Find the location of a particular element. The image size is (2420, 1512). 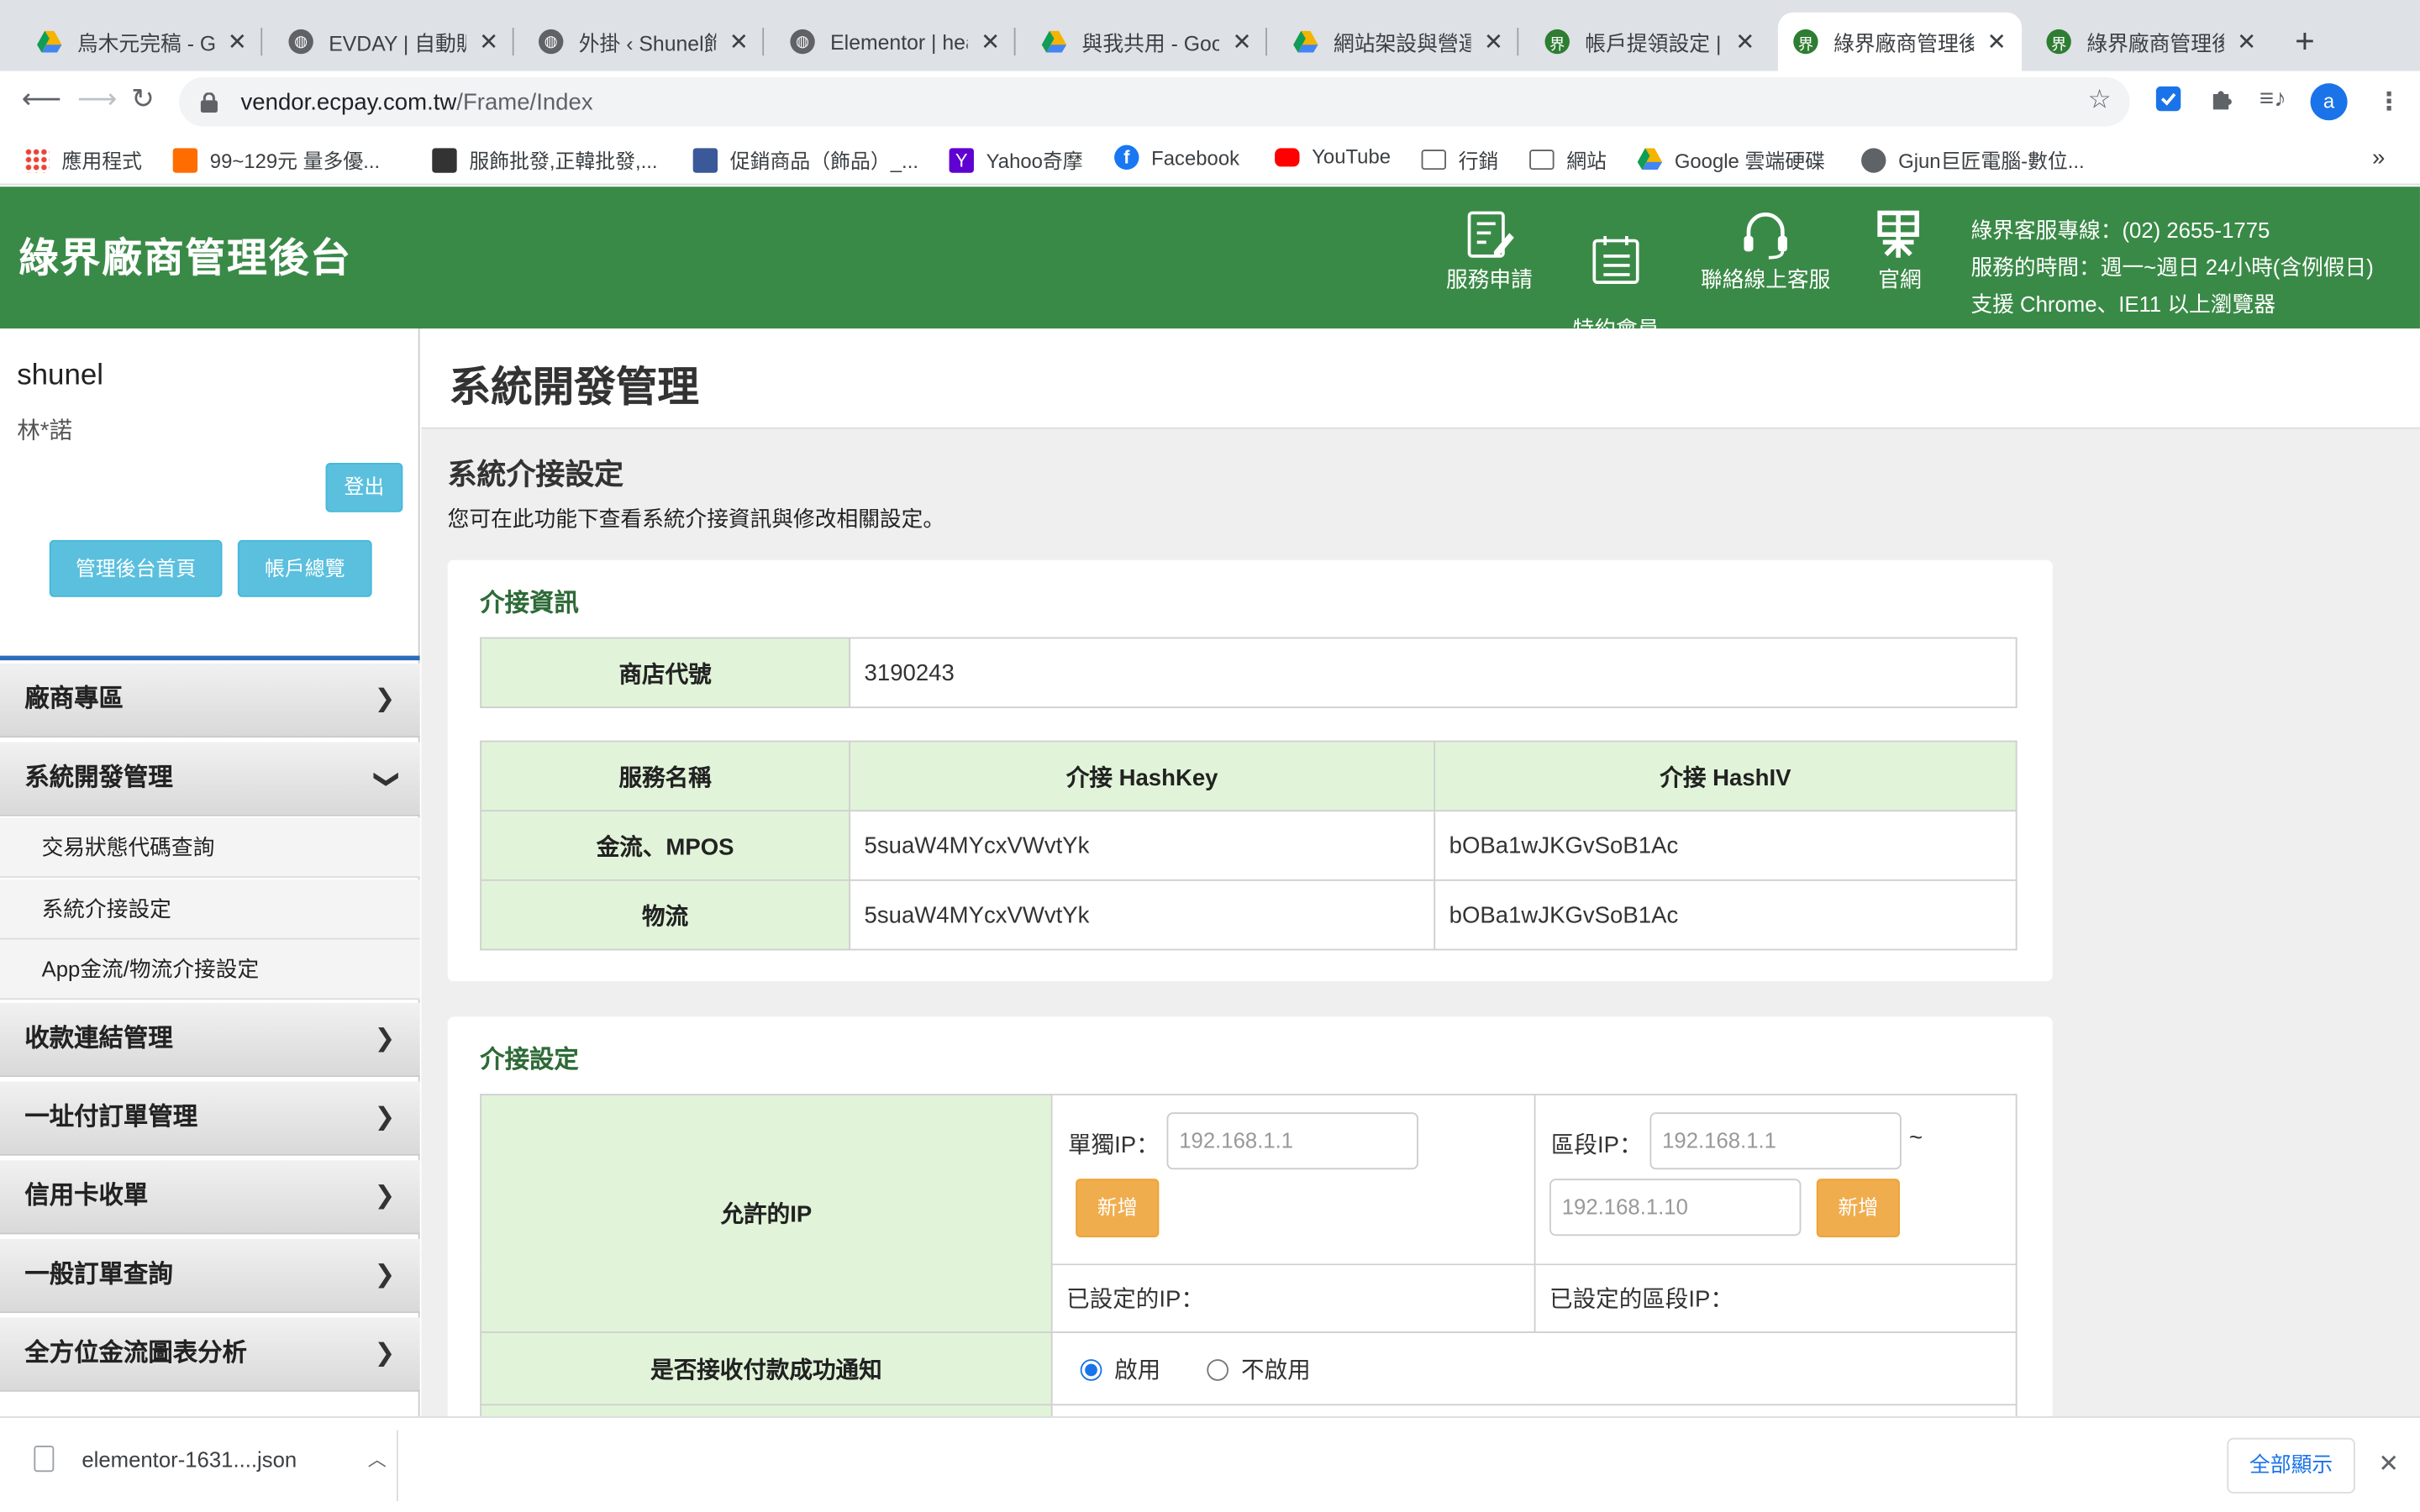

notify-disable-radio: 不啟用 is located at coordinates (1259, 1370).